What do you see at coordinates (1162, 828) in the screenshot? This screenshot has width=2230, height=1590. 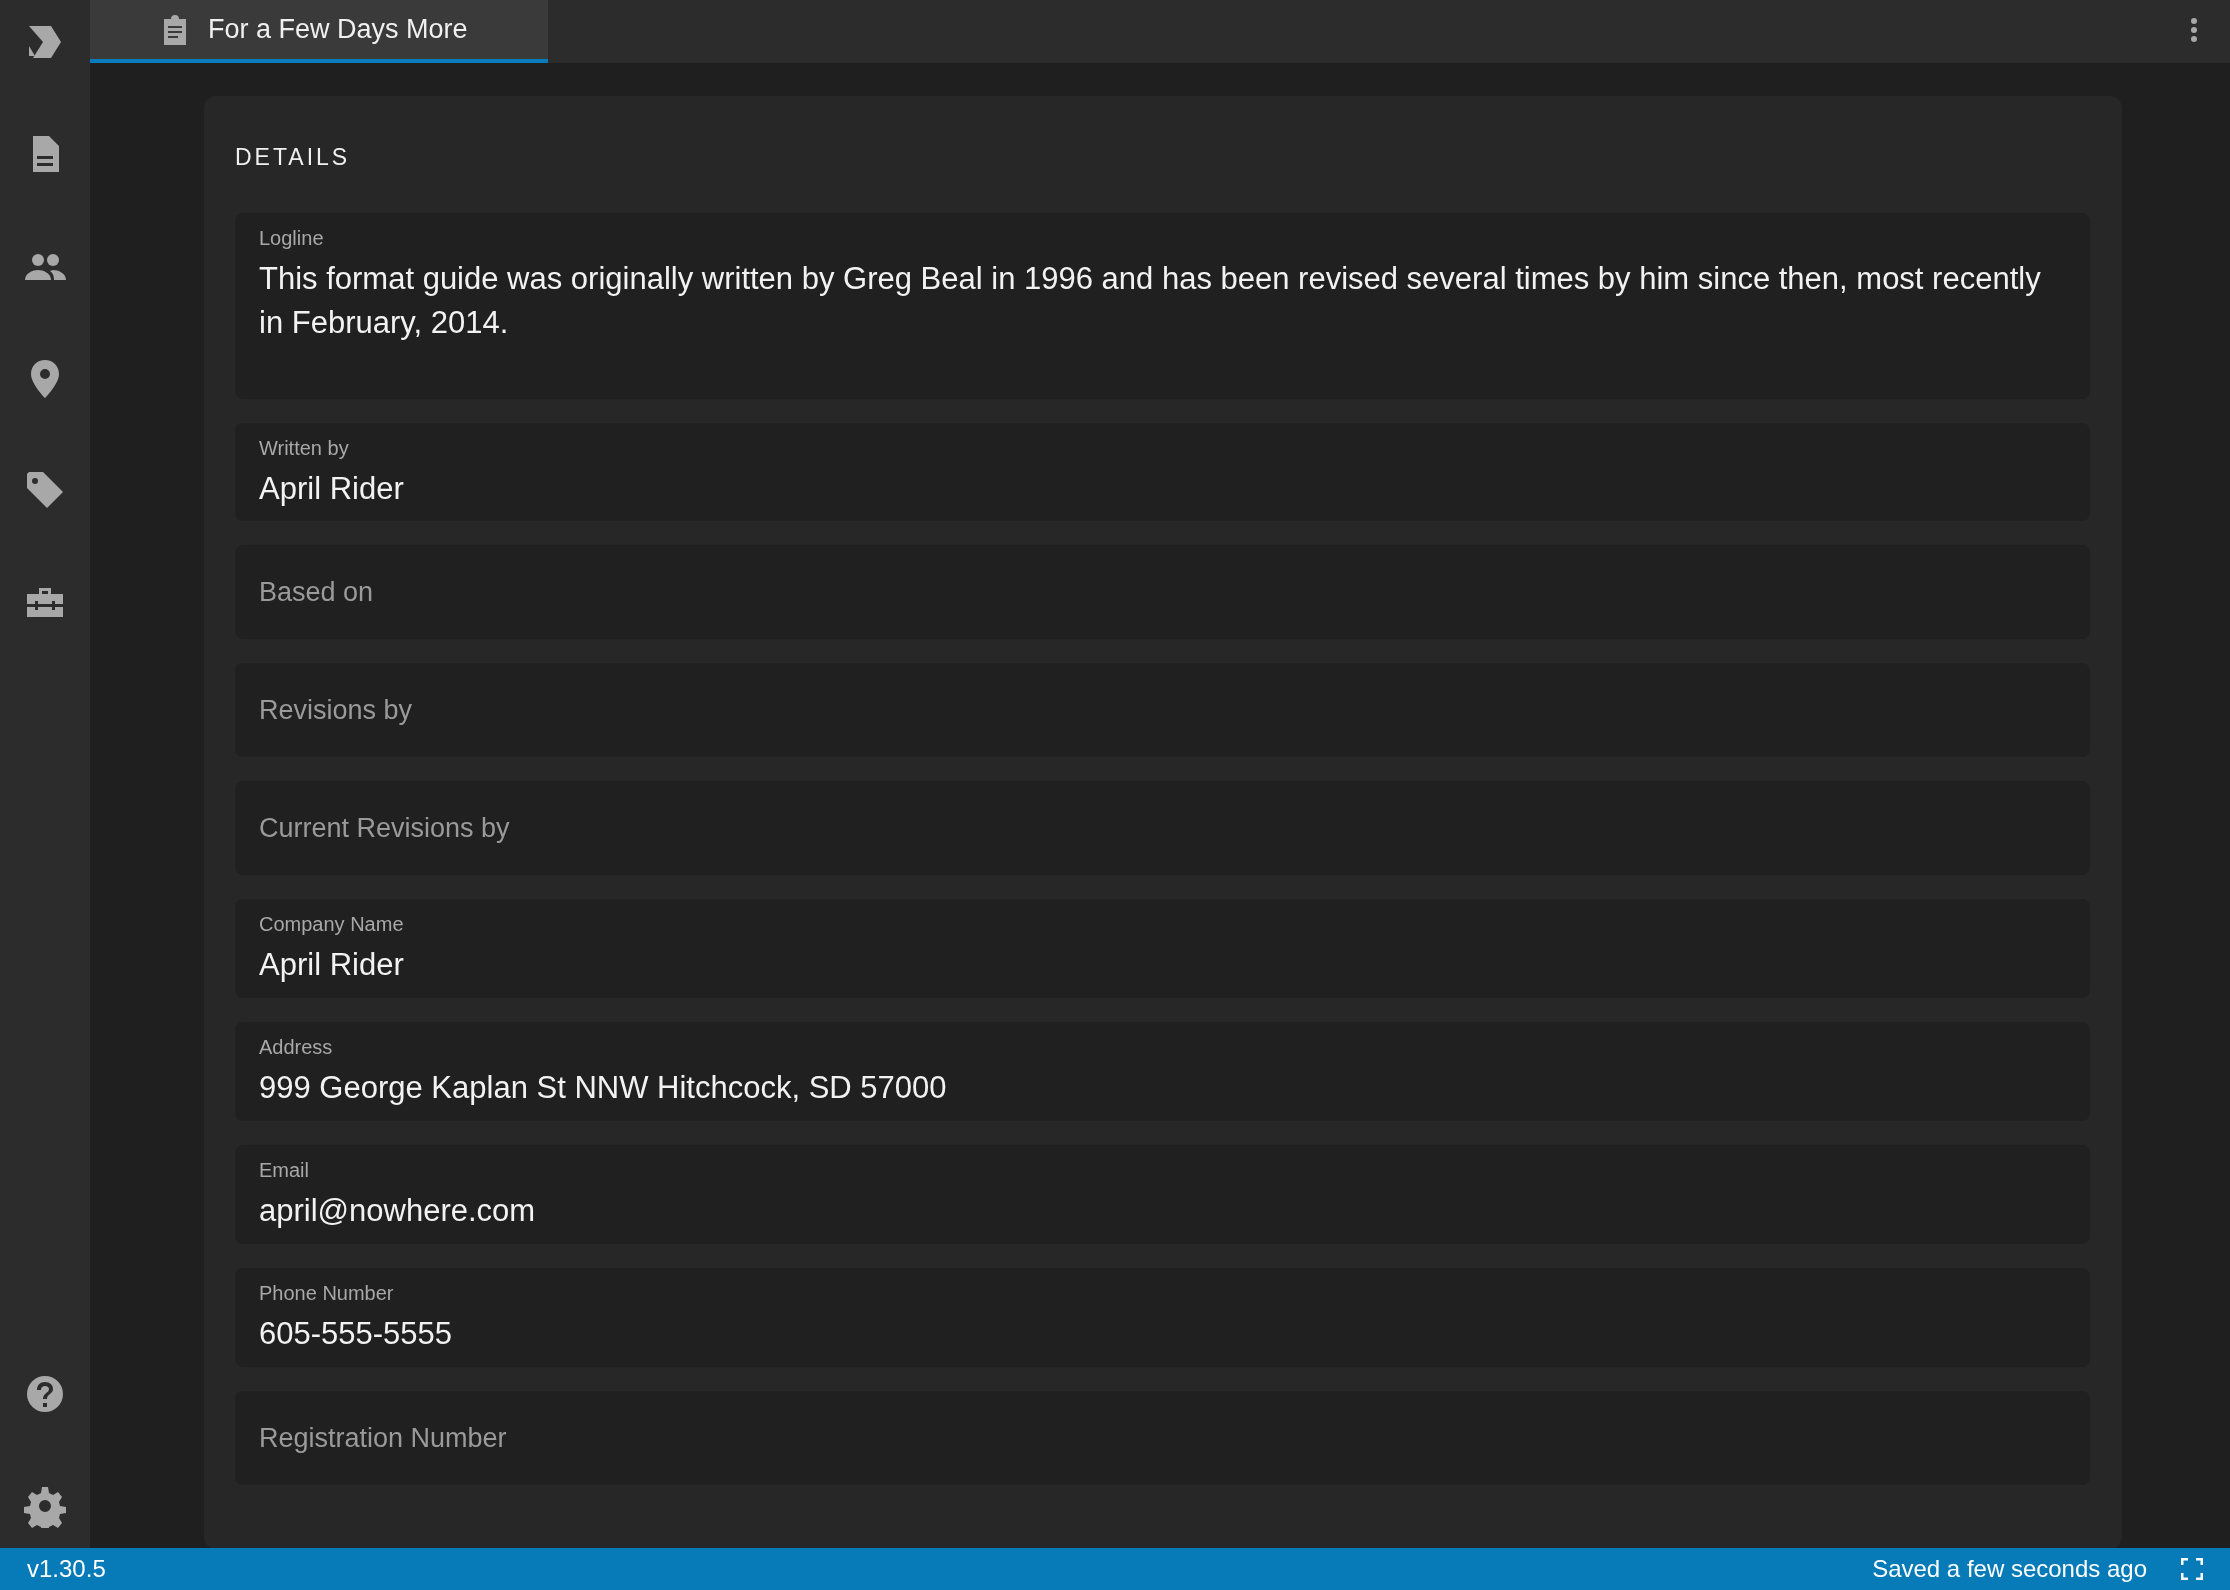 I see `text-field: Current Revisions by` at bounding box center [1162, 828].